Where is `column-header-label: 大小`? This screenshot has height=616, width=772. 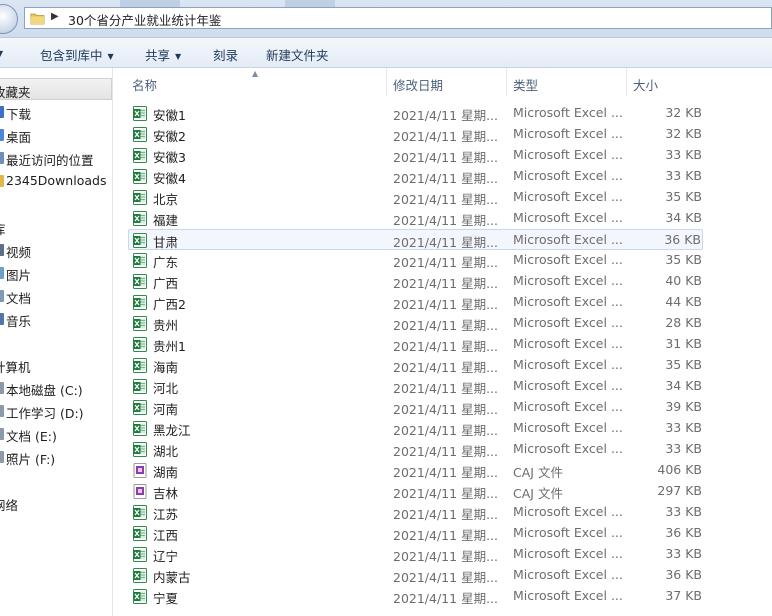
column-header-label: 大小 is located at coordinates (646, 85).